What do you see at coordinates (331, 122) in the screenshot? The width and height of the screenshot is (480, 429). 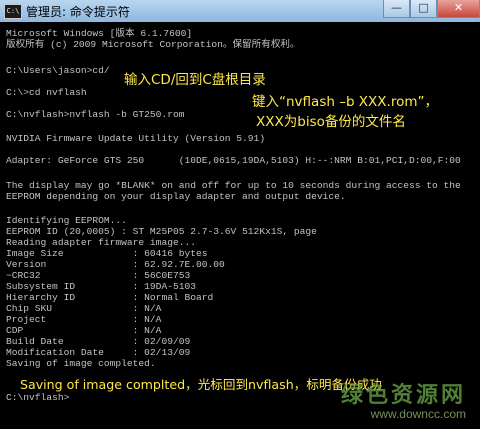 I see `annotation-backup-filename: XXX为biso备份的文件名` at bounding box center [331, 122].